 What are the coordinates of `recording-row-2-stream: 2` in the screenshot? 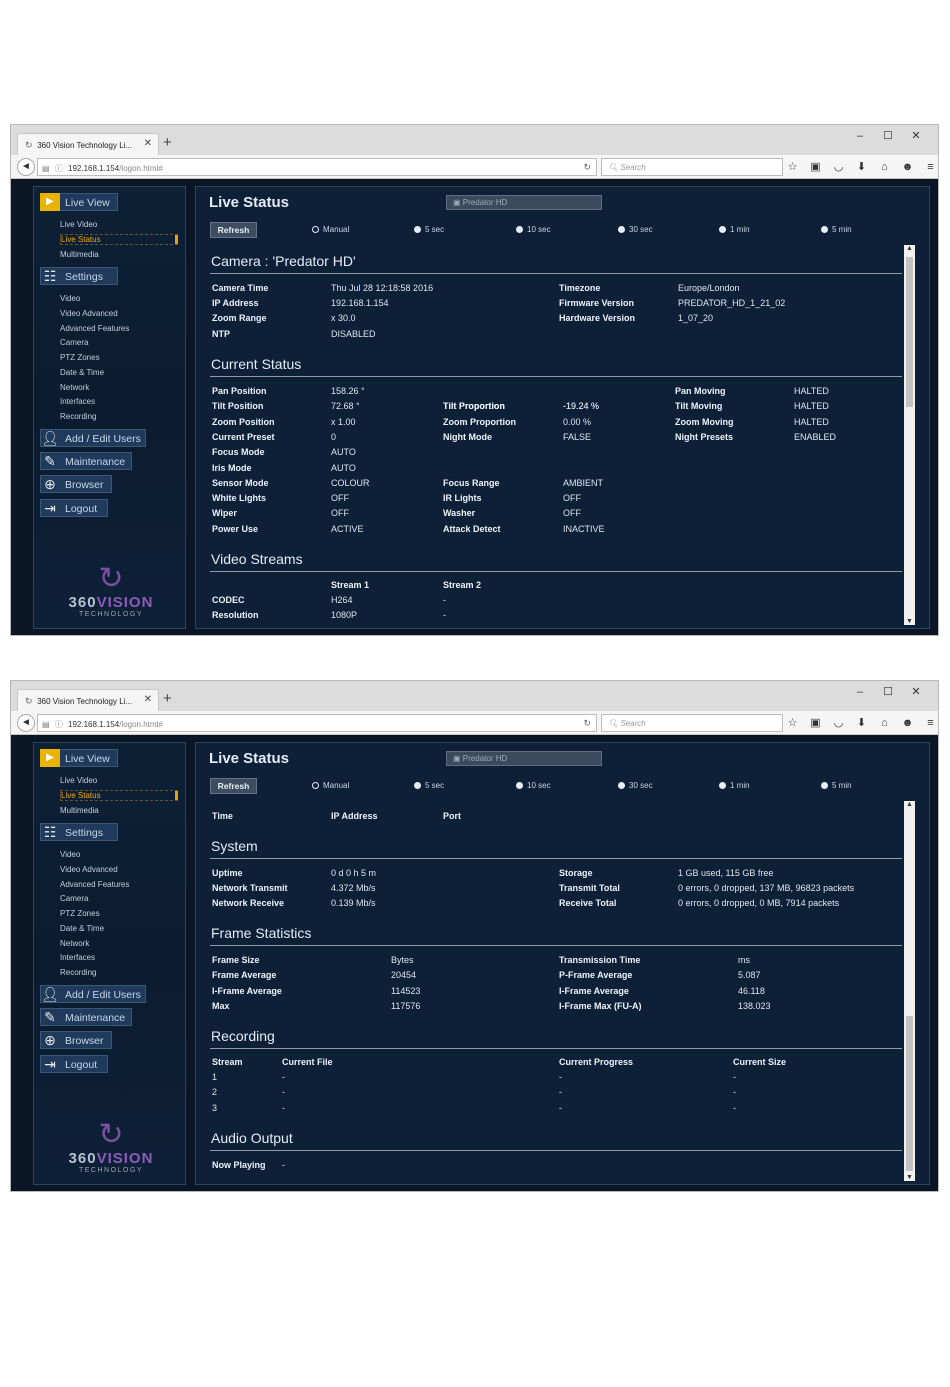 It's located at (215, 1092).